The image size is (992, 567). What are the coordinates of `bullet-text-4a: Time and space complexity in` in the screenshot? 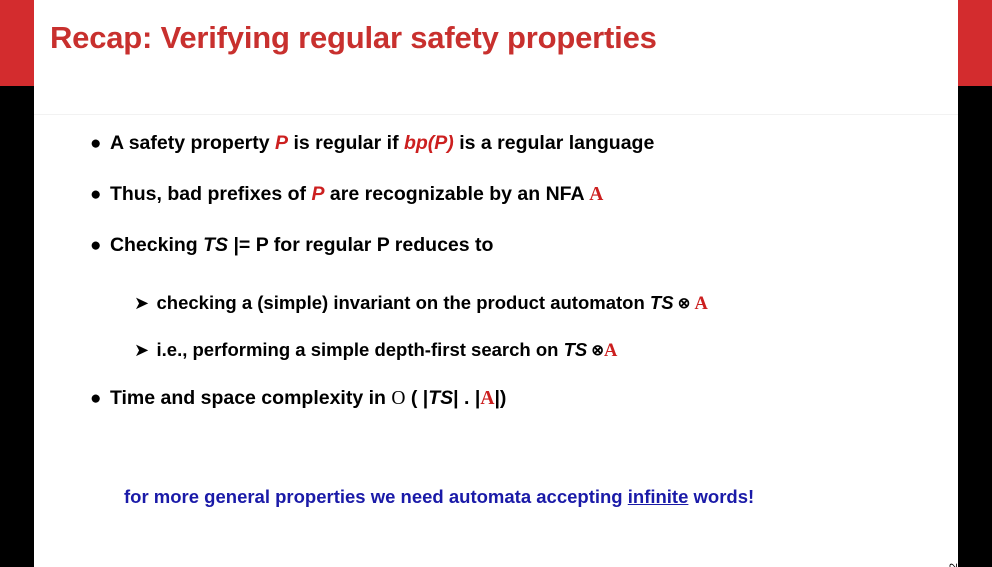 It's located at (250, 398).